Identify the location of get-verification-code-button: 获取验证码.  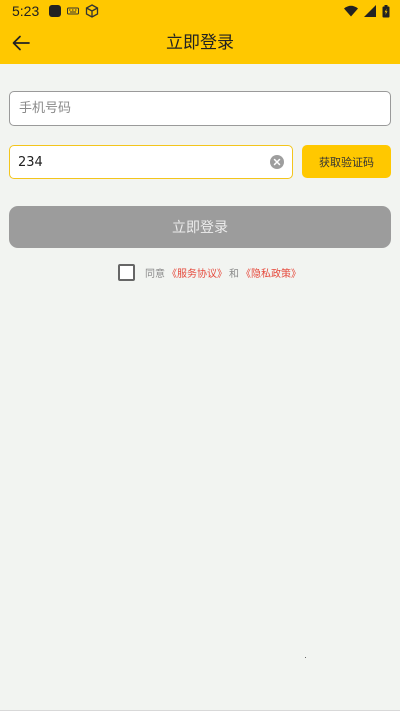
(346, 161).